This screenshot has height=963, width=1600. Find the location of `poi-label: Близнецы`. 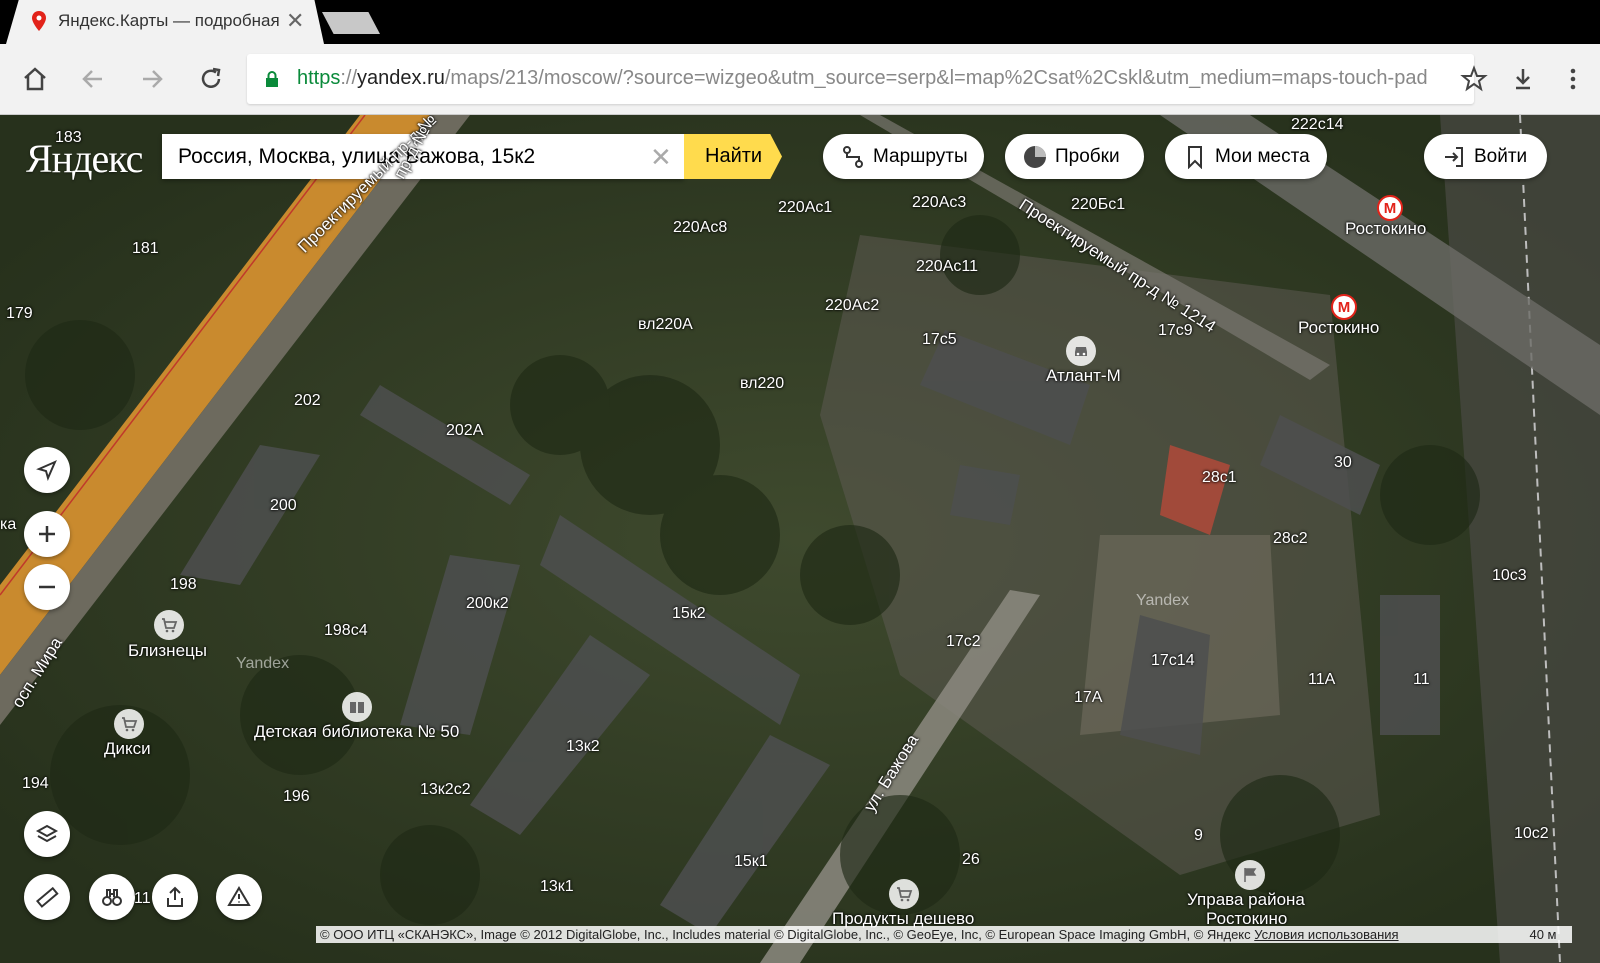

poi-label: Близнецы is located at coordinates (167, 651).